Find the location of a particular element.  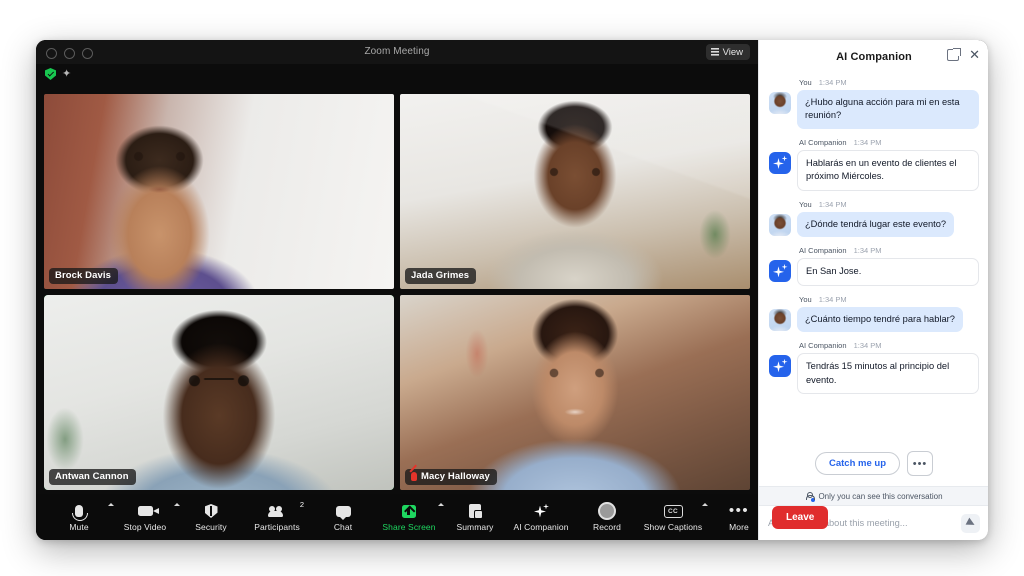

ai-companion-avatar-icon is located at coordinates (780, 271).